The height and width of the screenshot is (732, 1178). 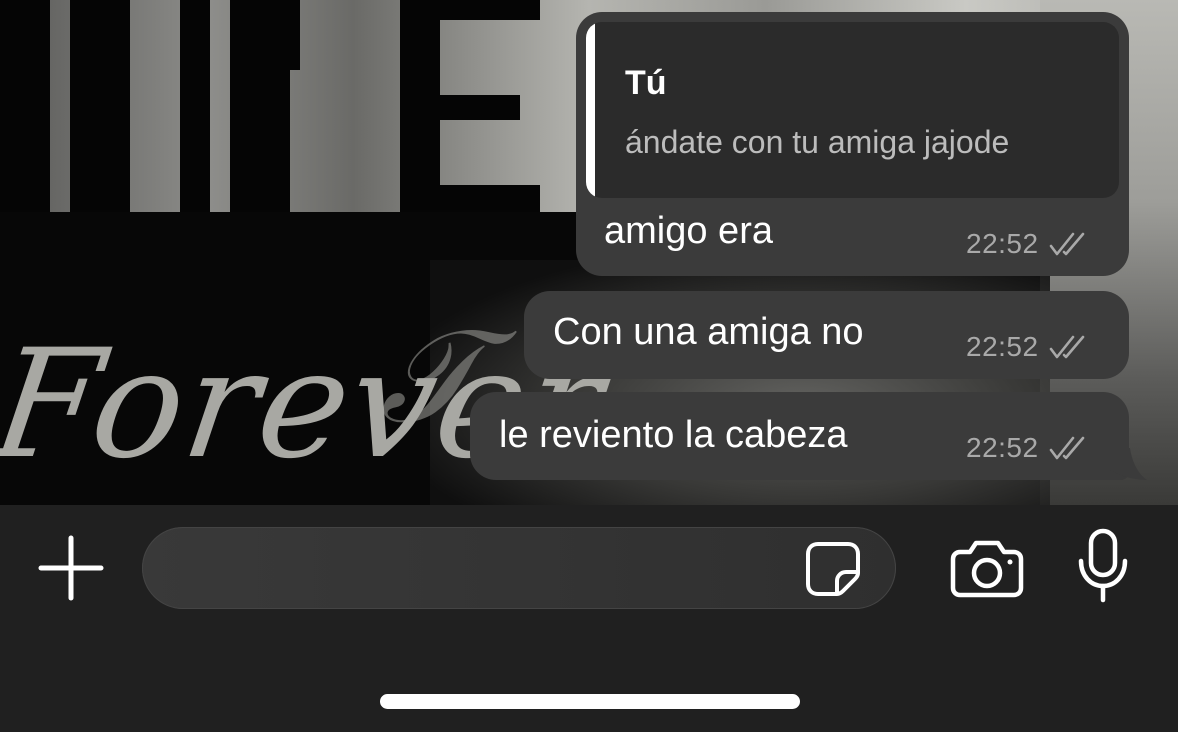 I want to click on reply-quote-author: Tú, so click(x=646, y=83).